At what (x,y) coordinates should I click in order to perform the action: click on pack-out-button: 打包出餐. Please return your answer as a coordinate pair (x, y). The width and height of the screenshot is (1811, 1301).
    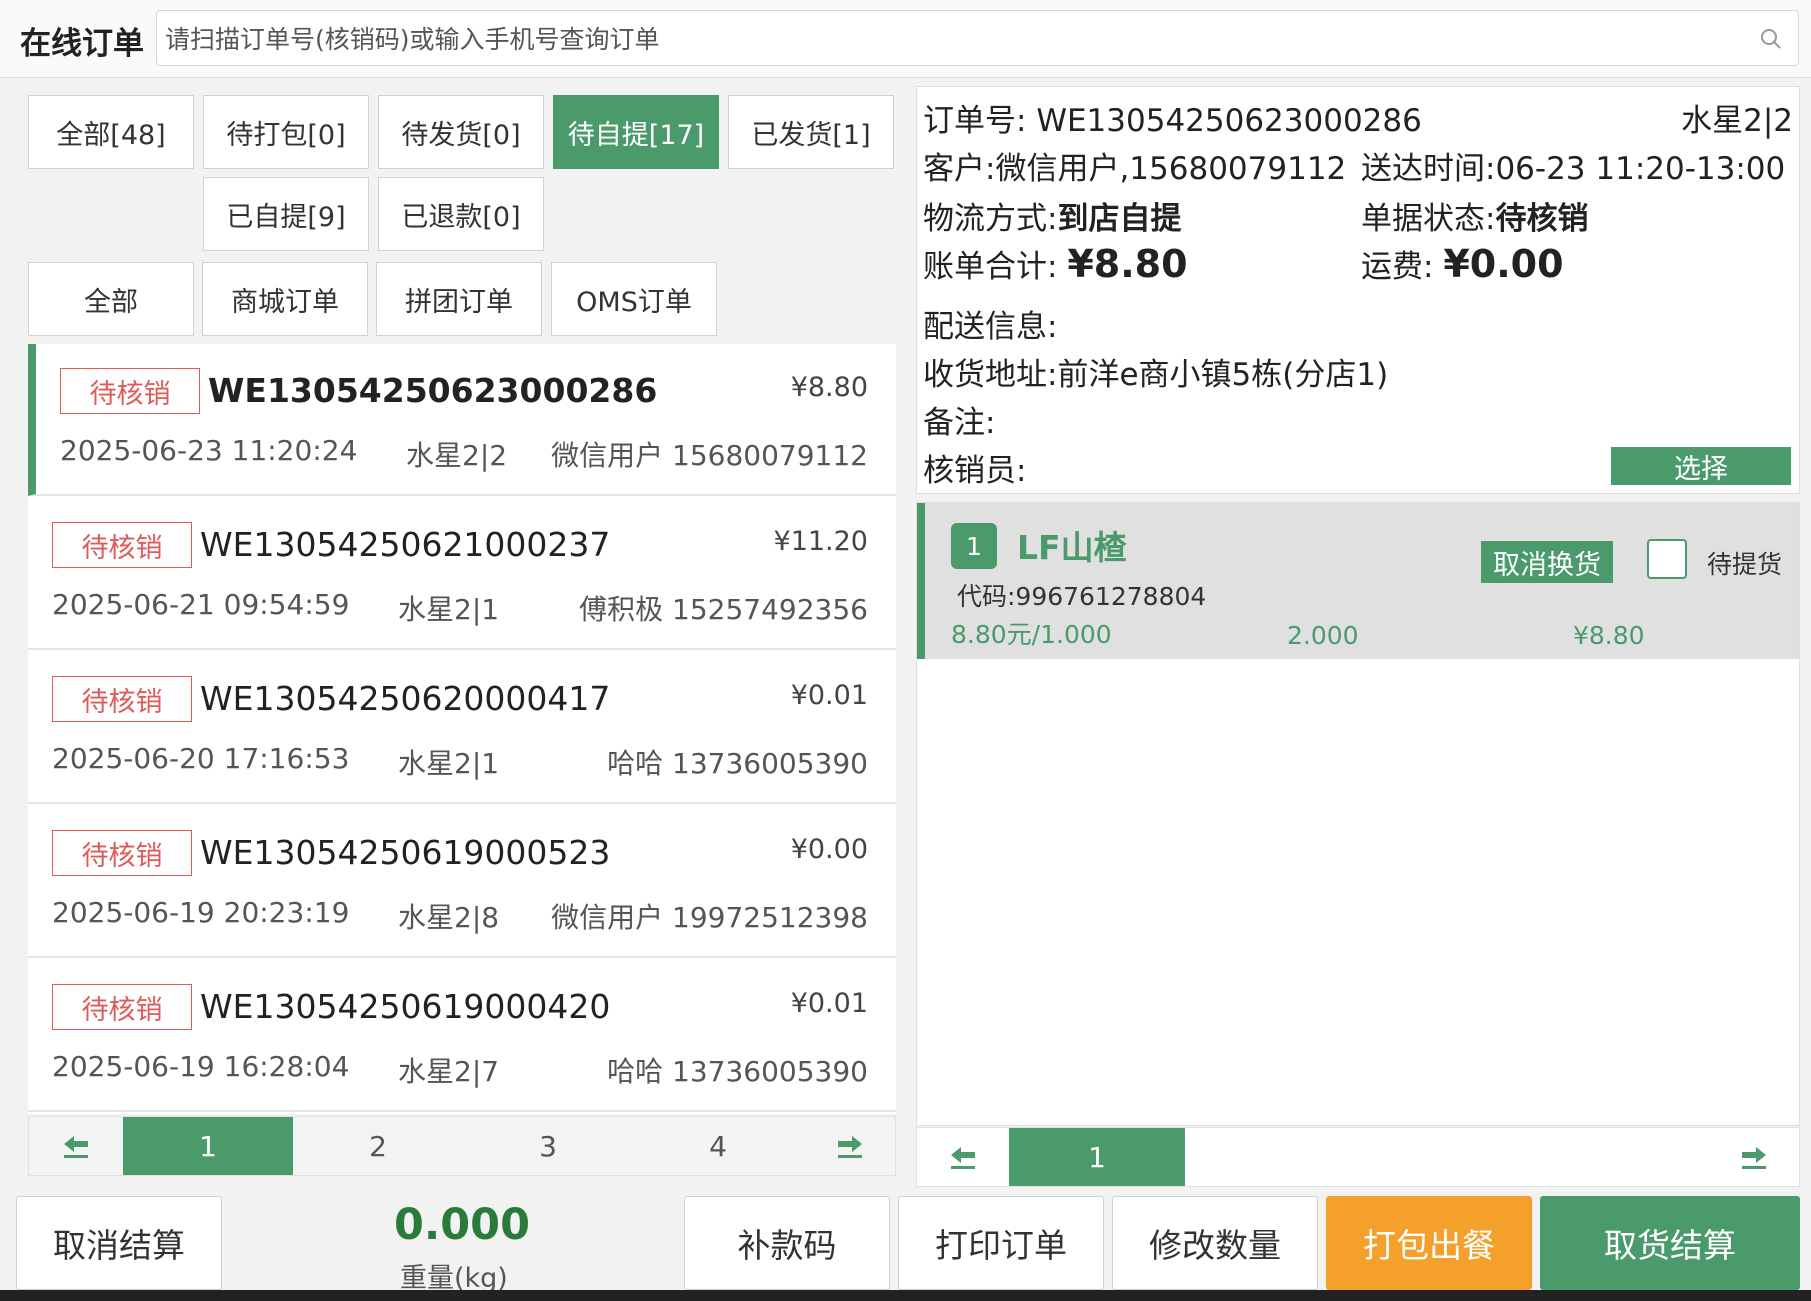
    Looking at the image, I should click on (1429, 1243).